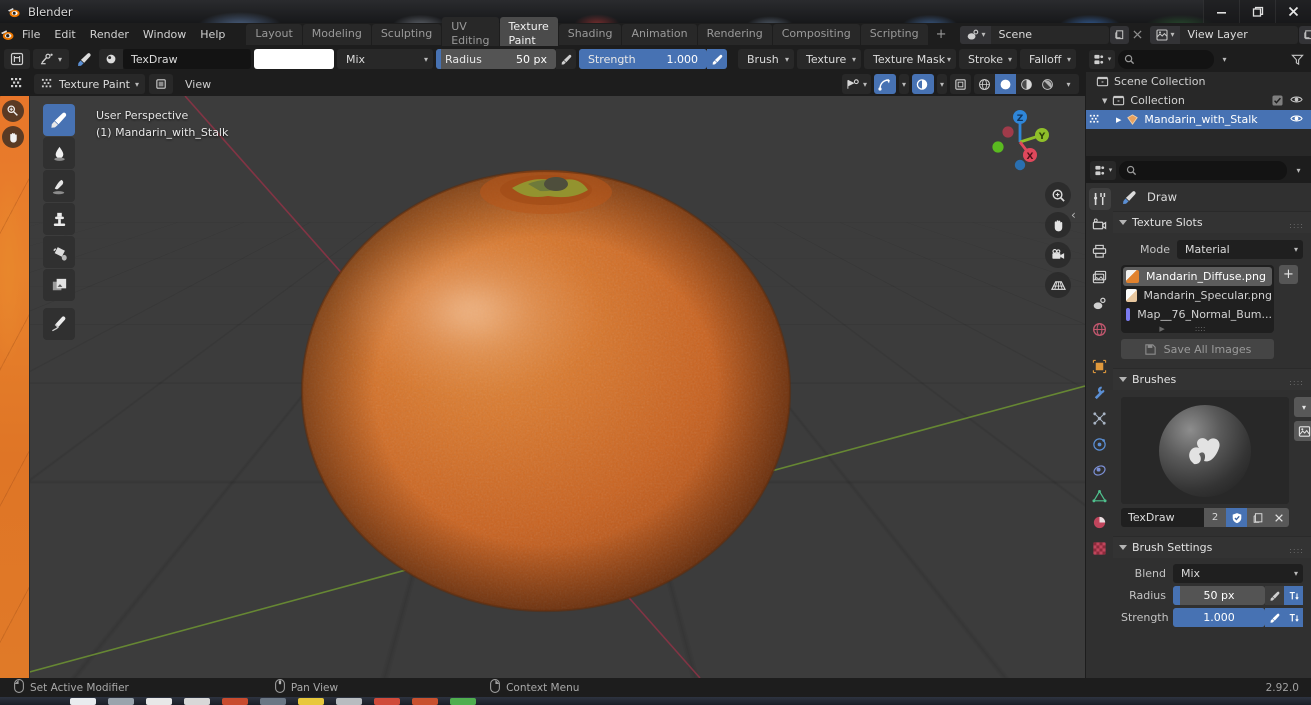 Image resolution: width=1311 pixels, height=705 pixels. Describe the element at coordinates (1102, 59) in the screenshot. I see `outliner-display-icon: ▾` at that location.